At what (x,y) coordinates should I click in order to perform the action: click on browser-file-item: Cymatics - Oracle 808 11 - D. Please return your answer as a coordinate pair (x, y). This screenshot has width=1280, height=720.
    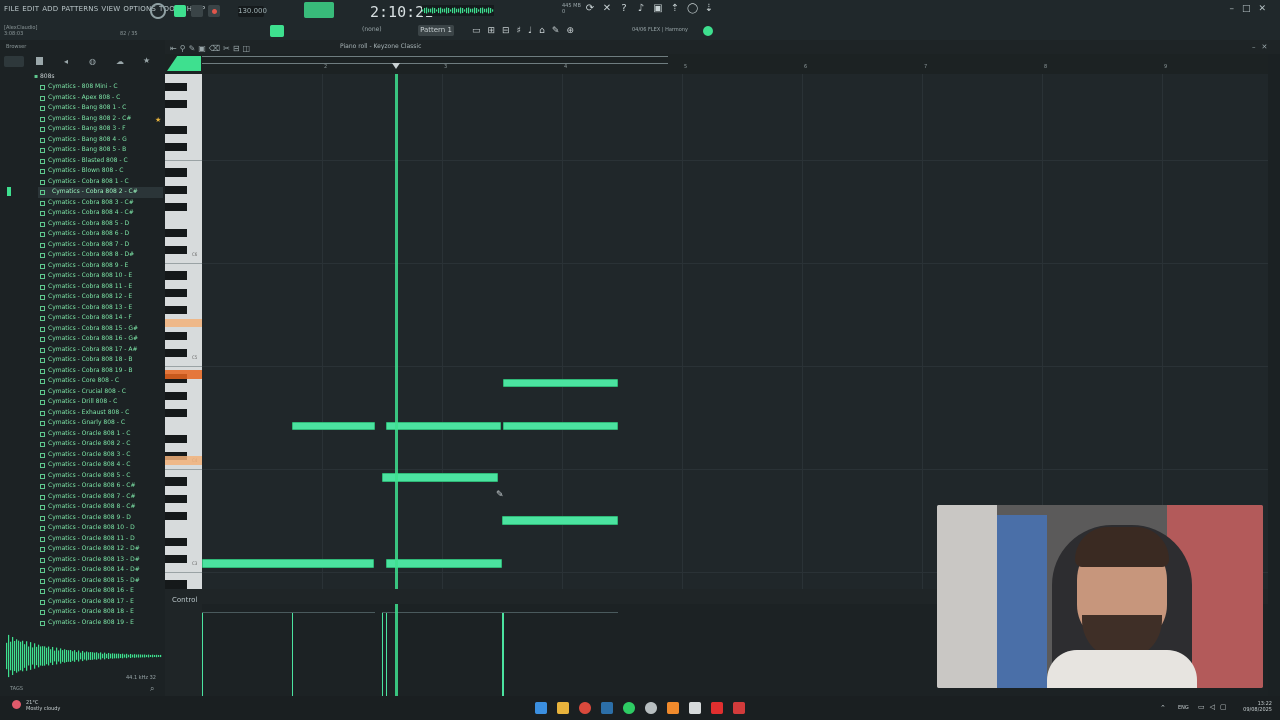
    Looking at the image, I should click on (100, 539).